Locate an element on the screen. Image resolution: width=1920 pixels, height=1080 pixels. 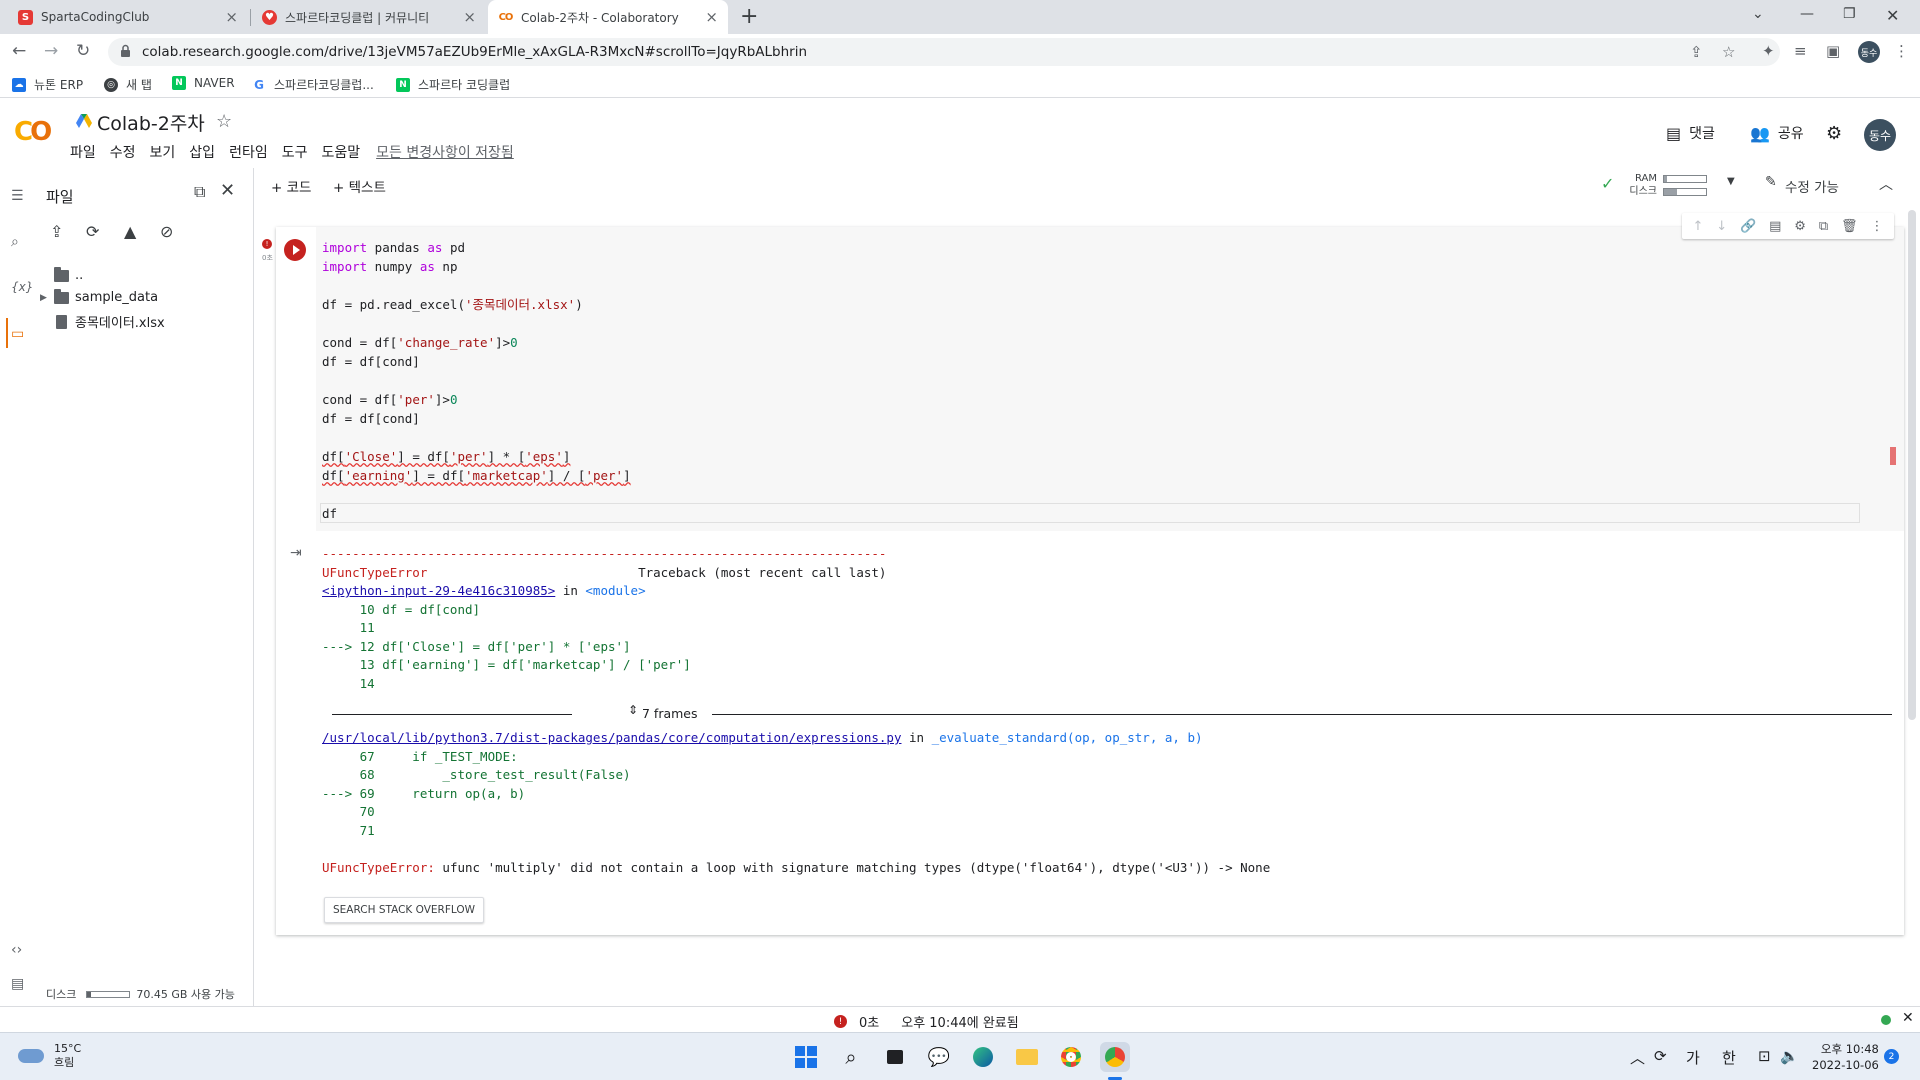
notification-badge: 2 is located at coordinates (1891, 1056).